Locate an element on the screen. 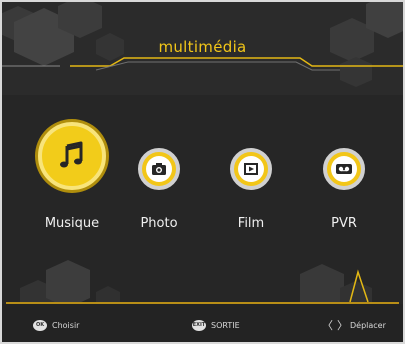  menu-item-label: Film is located at coordinates (251, 223).